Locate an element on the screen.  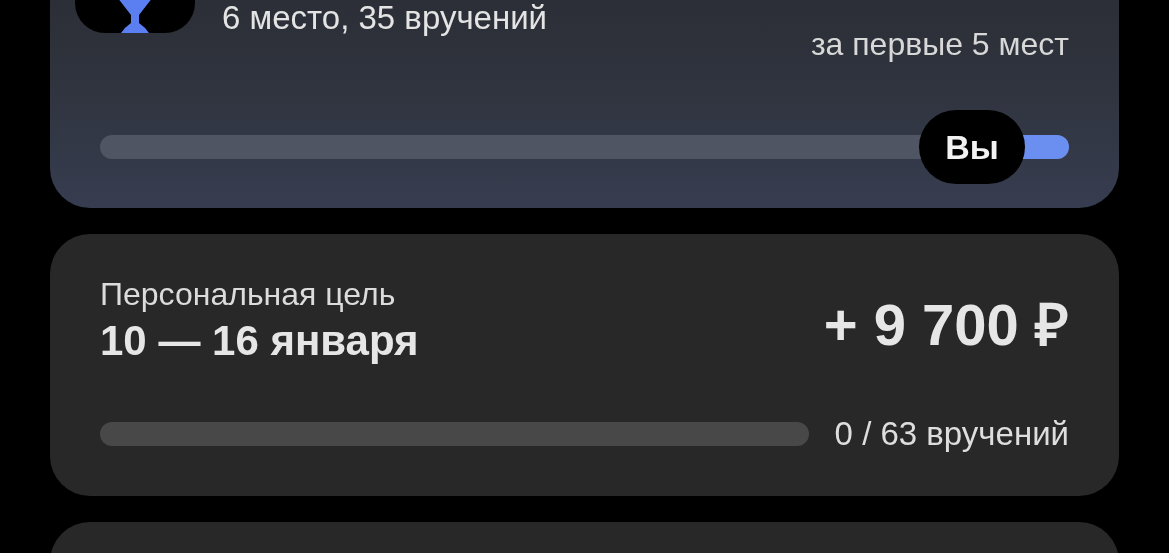
goal-reward: + 9 700 ₽ is located at coordinates (946, 325).